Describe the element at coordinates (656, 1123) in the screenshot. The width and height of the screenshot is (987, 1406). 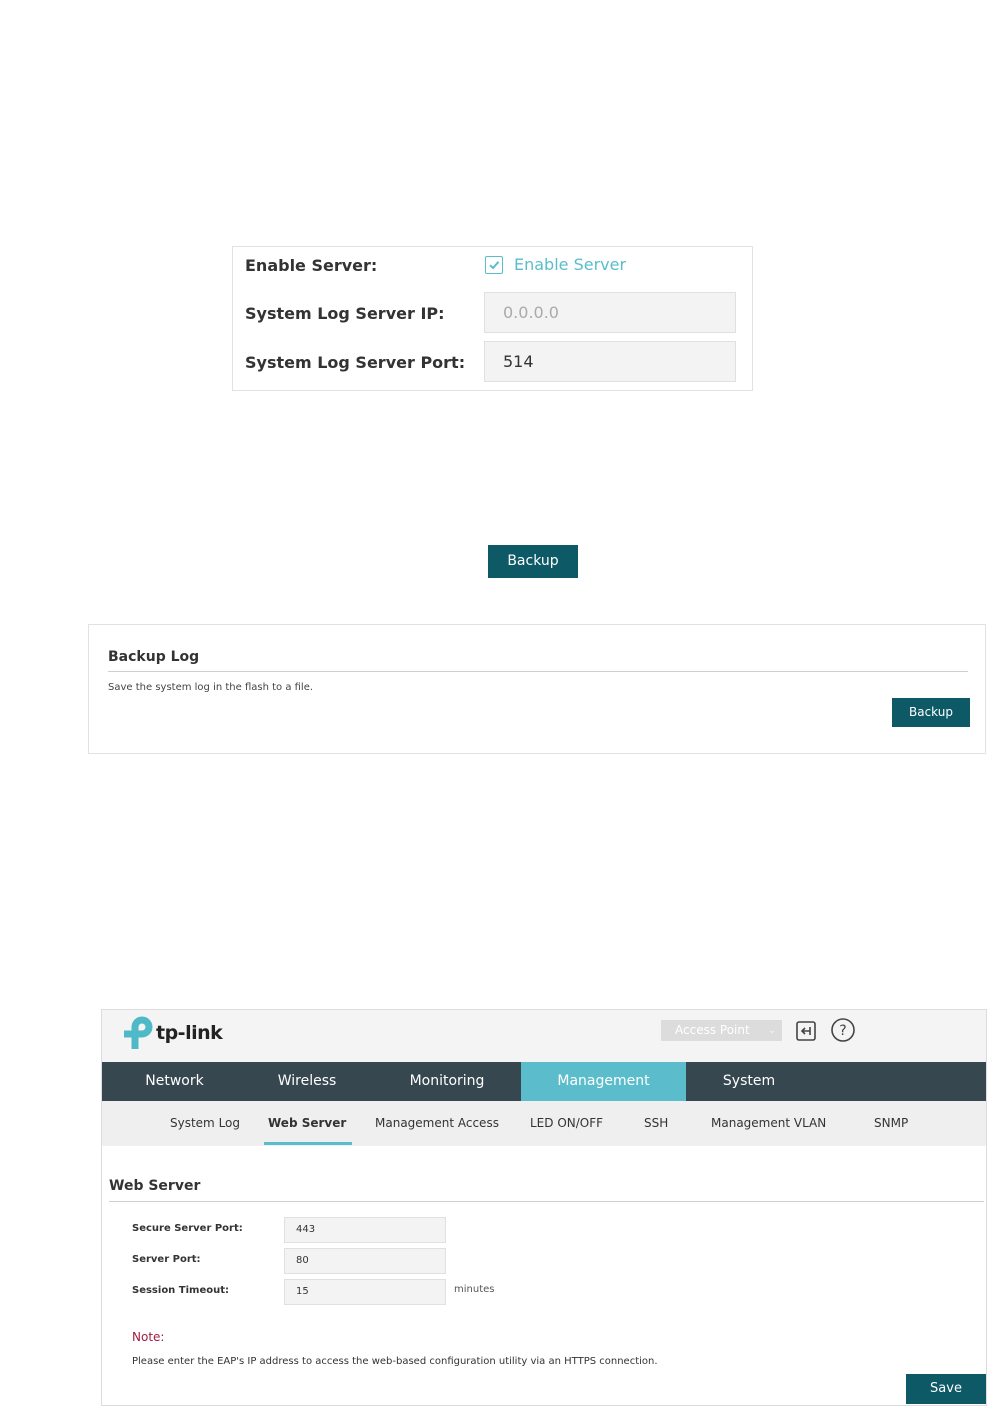
I see `subtab-ssh: SSH` at that location.